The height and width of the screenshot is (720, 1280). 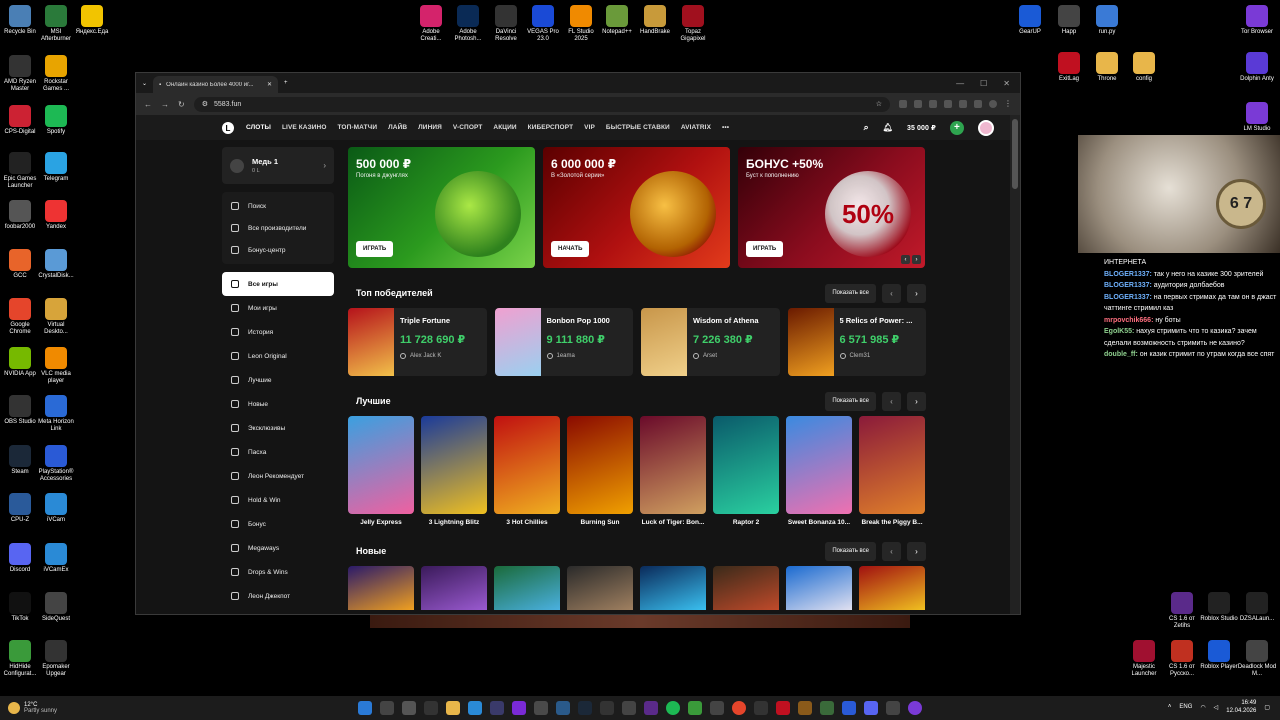 What do you see at coordinates (56, 167) in the screenshot?
I see `desktop-icon: Telegram` at bounding box center [56, 167].